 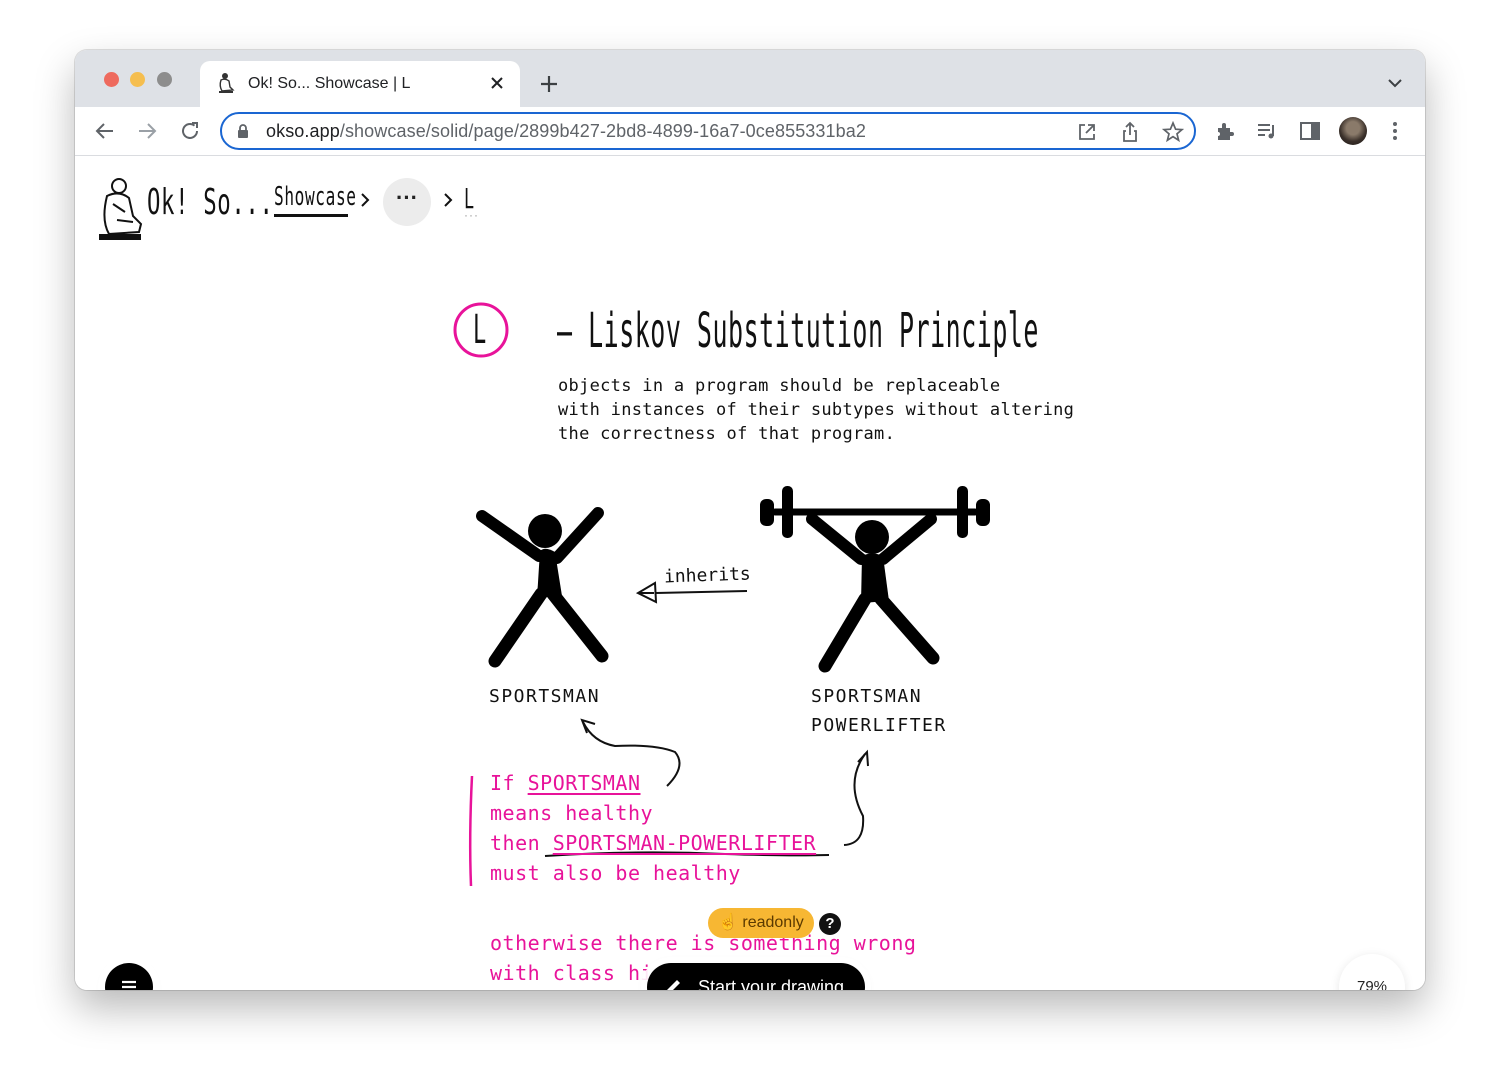 What do you see at coordinates (542, 587) in the screenshot?
I see `sportsman-figure` at bounding box center [542, 587].